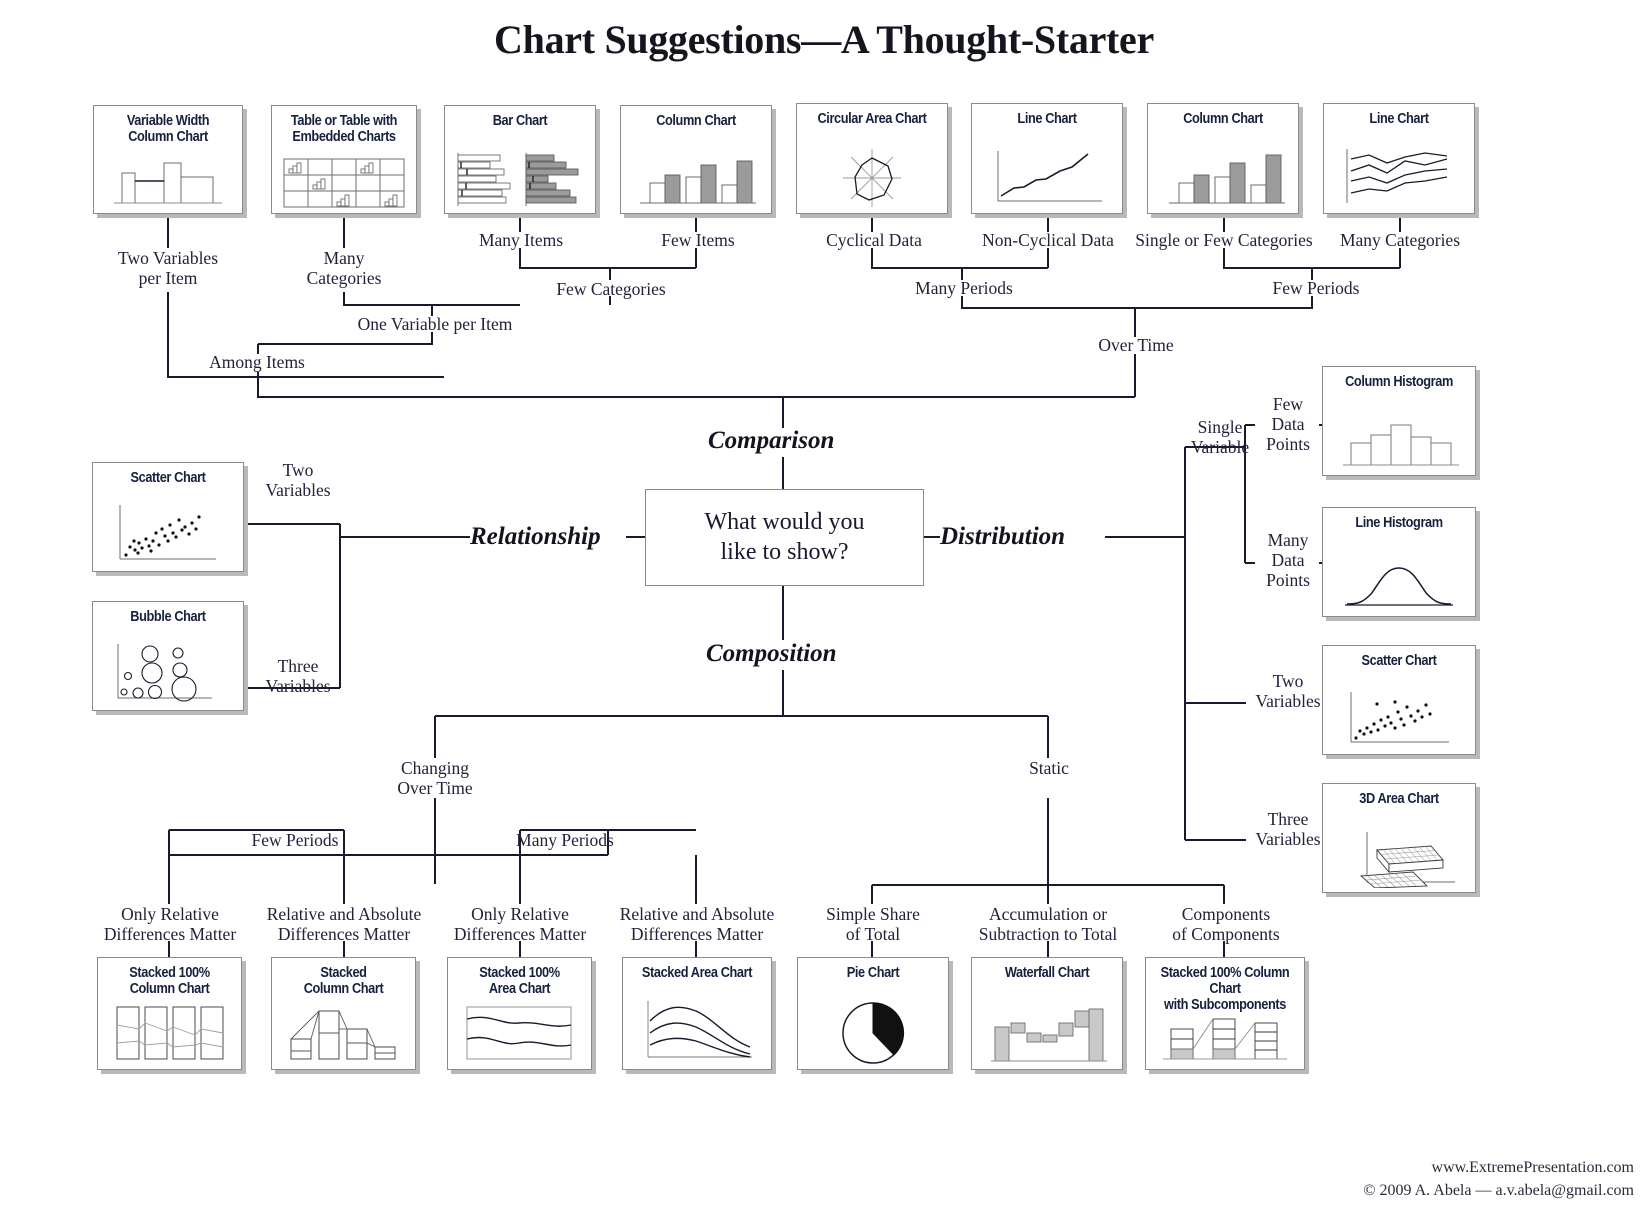  I want to click on chart-card-stacked-column-chart: Stacked Column Chart, so click(343, 1013).